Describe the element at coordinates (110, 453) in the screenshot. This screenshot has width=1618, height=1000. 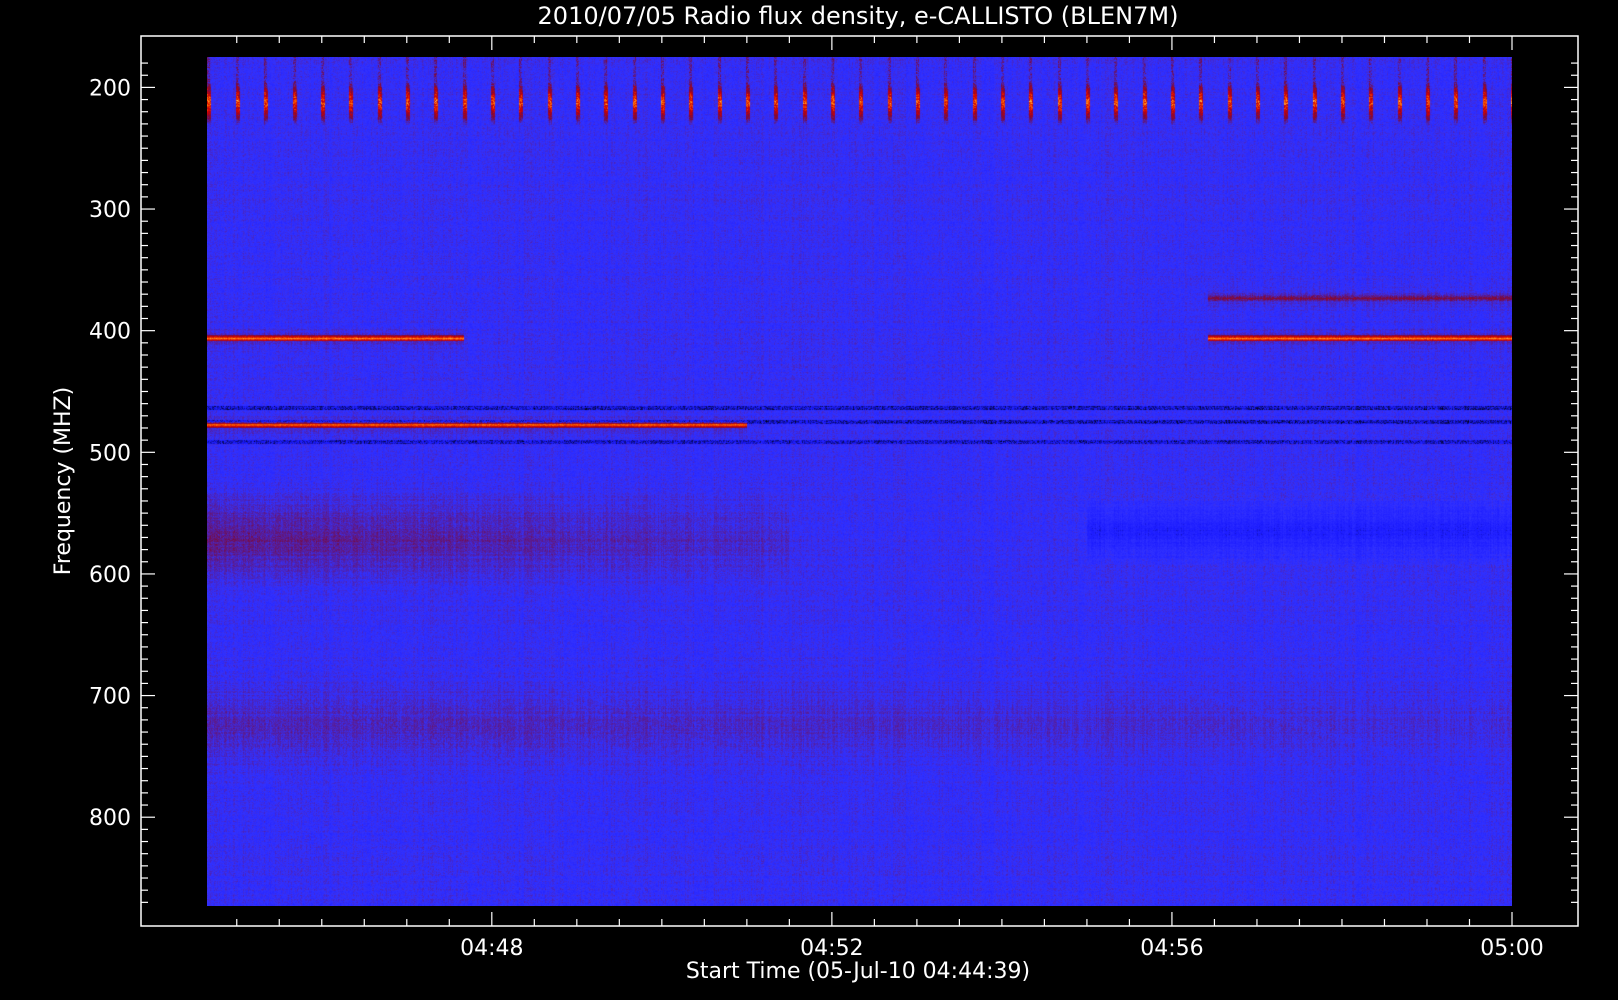
I see `y-tick-label: 500` at that location.